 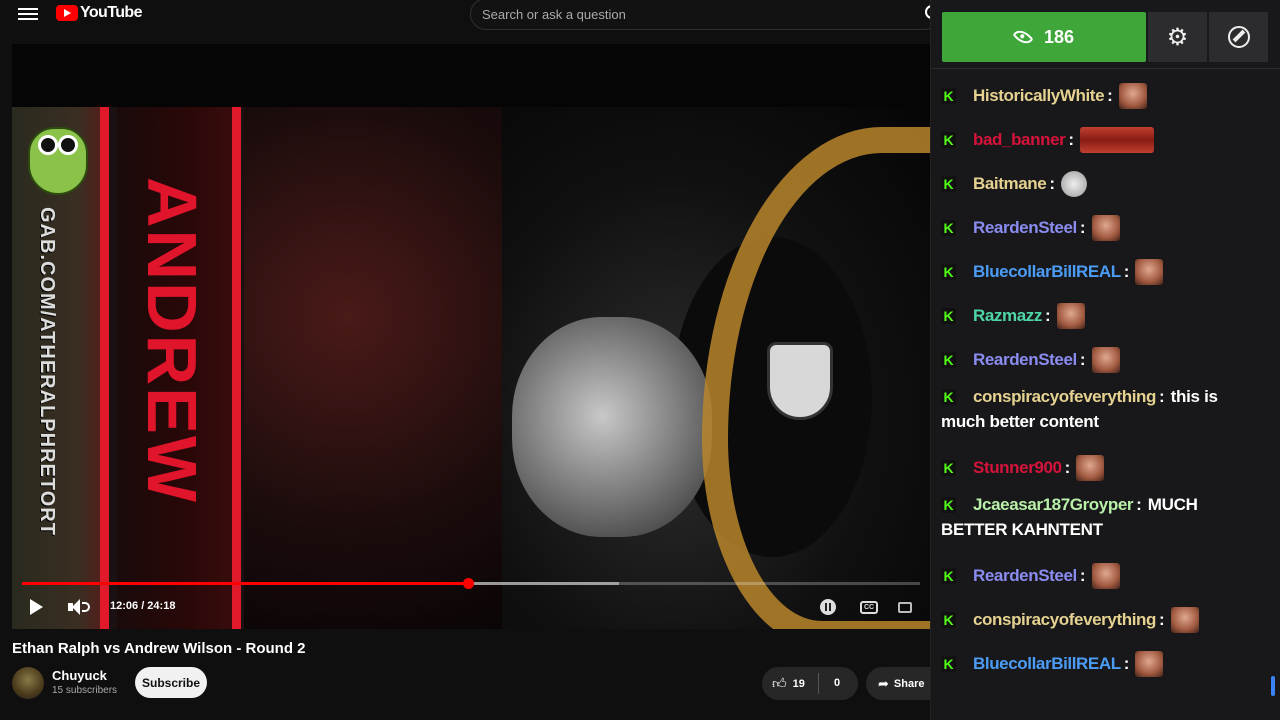 I want to click on captions-icon: CC, so click(x=869, y=607).